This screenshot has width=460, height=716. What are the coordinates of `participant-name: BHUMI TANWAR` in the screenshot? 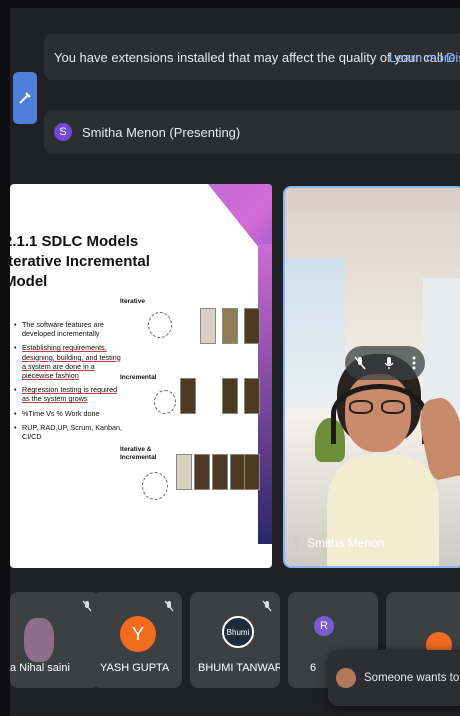 It's located at (239, 668).